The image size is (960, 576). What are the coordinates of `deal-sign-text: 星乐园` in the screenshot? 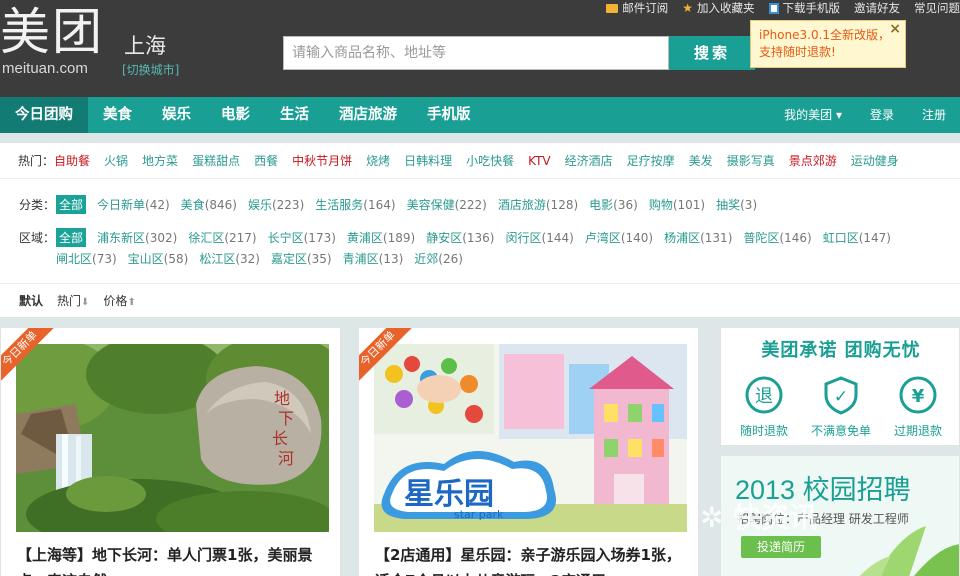 It's located at (449, 494).